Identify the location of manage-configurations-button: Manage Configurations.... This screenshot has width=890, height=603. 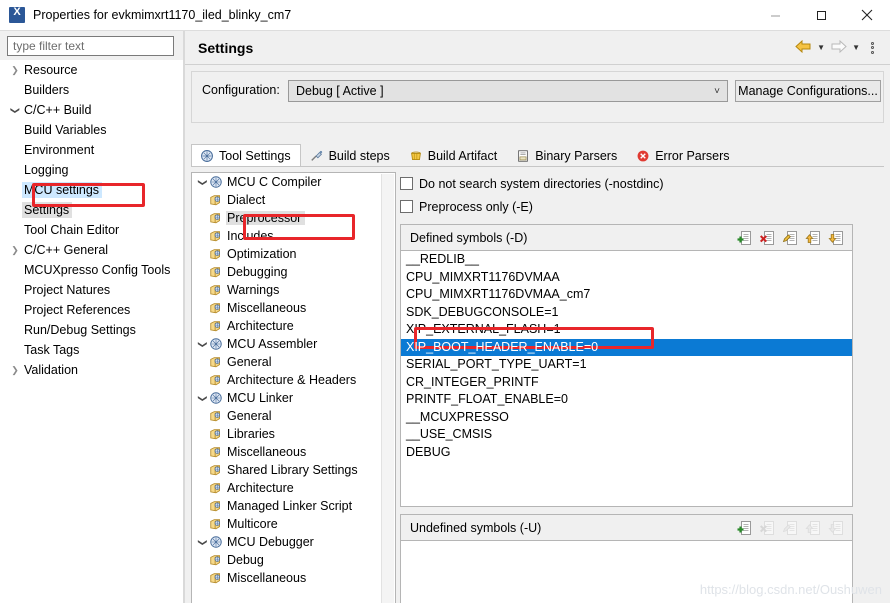
(808, 91).